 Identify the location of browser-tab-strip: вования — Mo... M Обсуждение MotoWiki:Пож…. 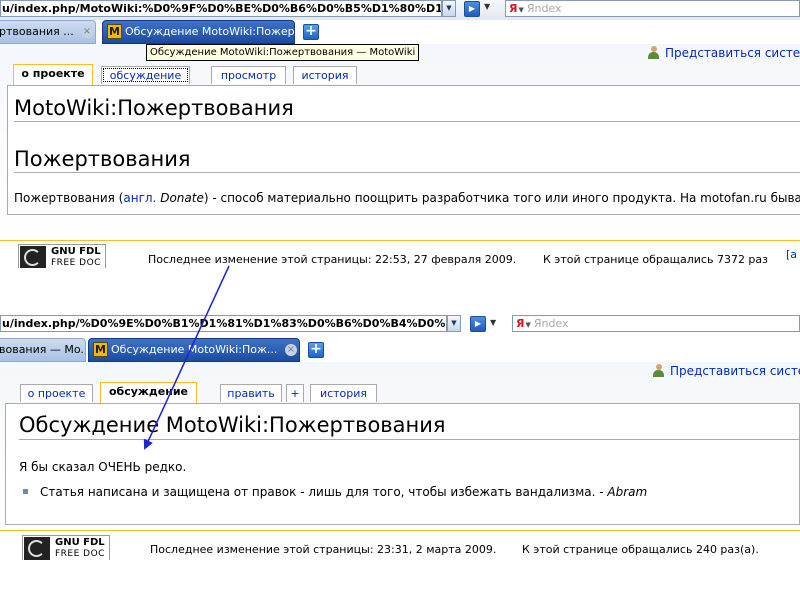
(400, 350).